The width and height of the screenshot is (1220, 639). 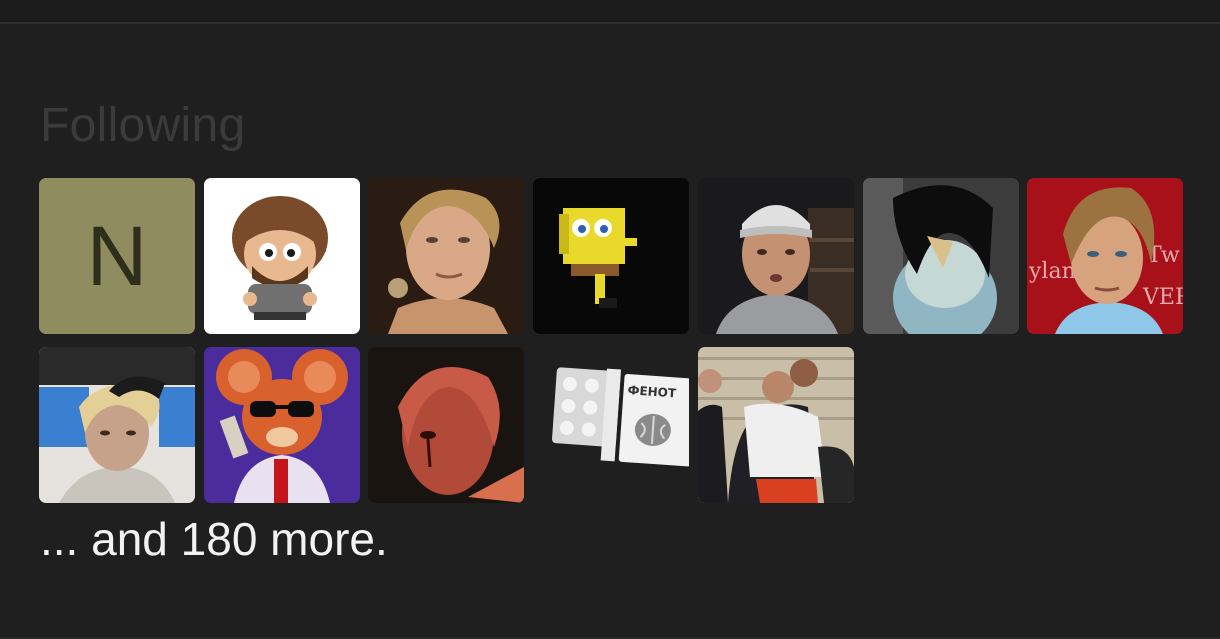 I want to click on parrot-image, so click(x=941, y=256).